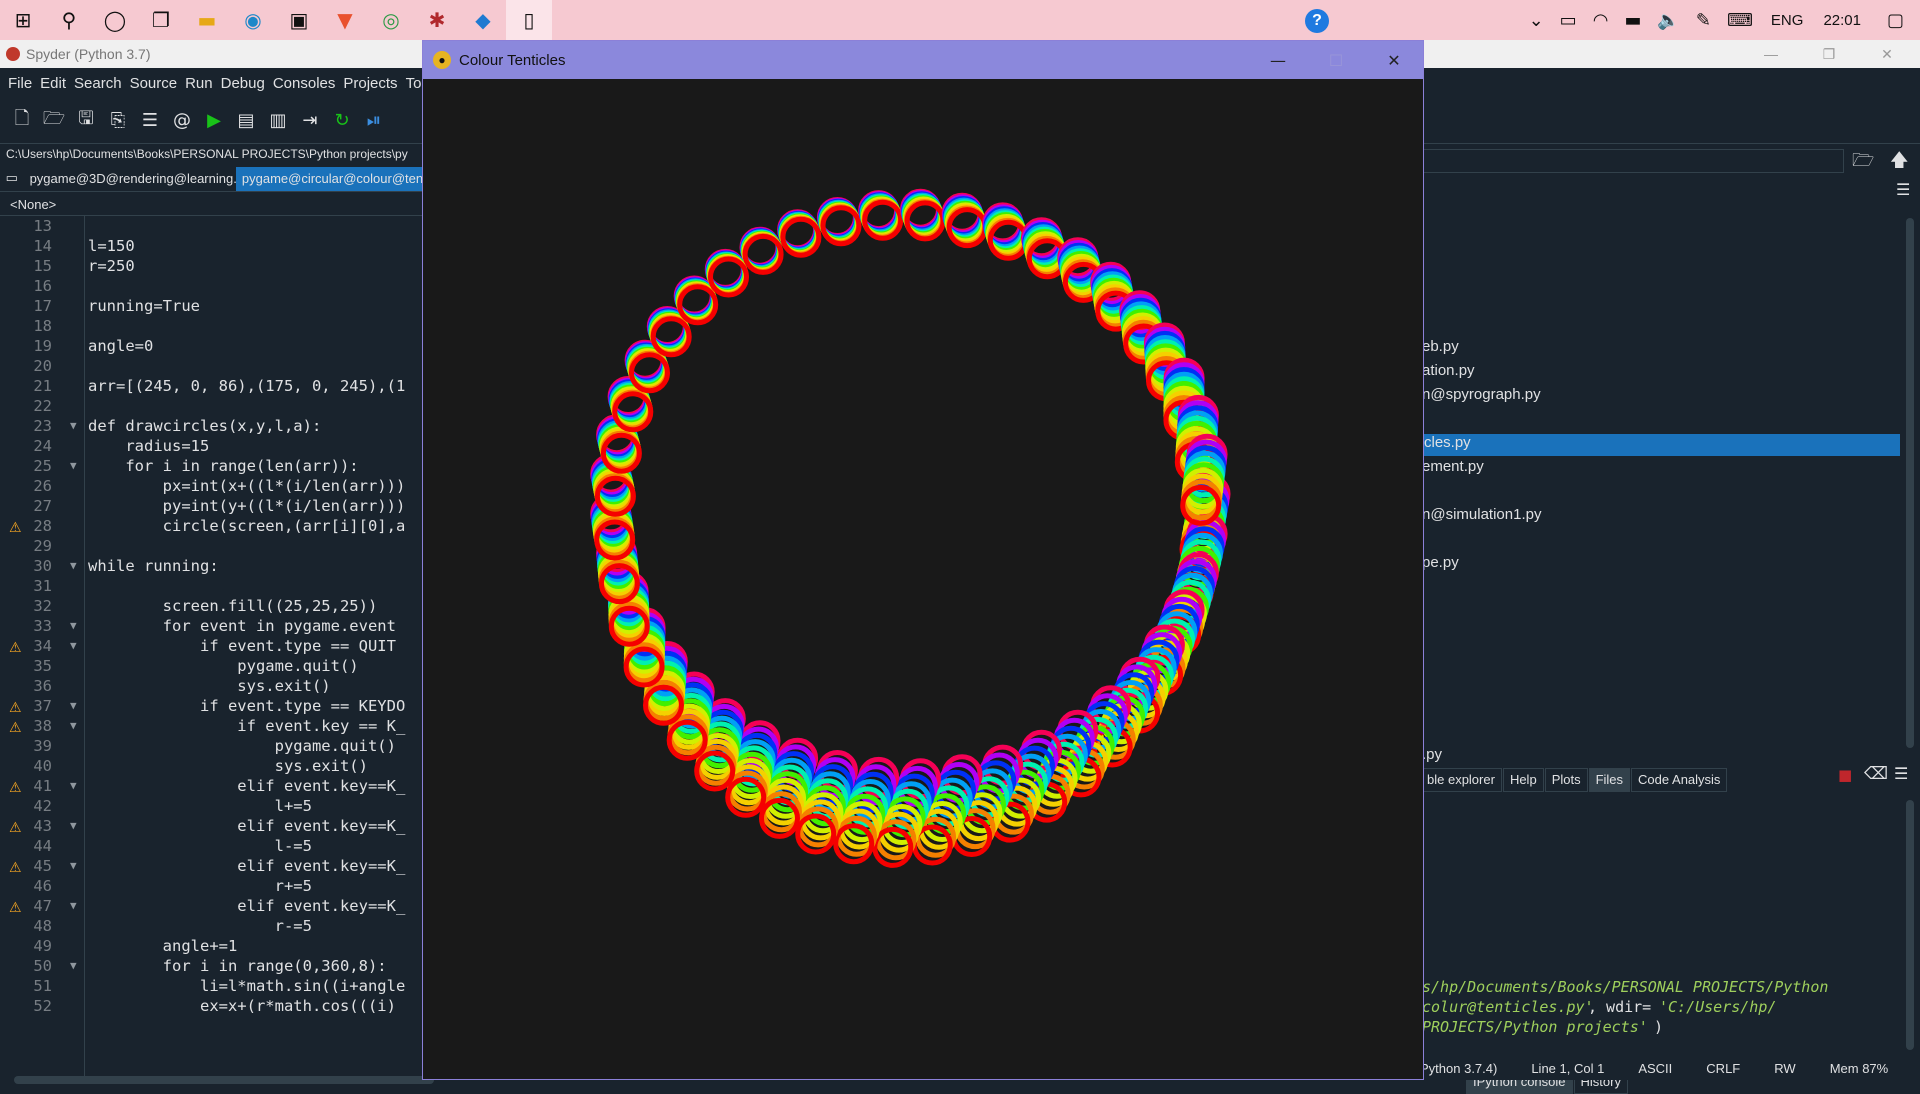 The height and width of the screenshot is (1094, 1920). What do you see at coordinates (220, 726) in the screenshot?
I see `code-line: 38 ⚠ ▼ if event.key == K_` at bounding box center [220, 726].